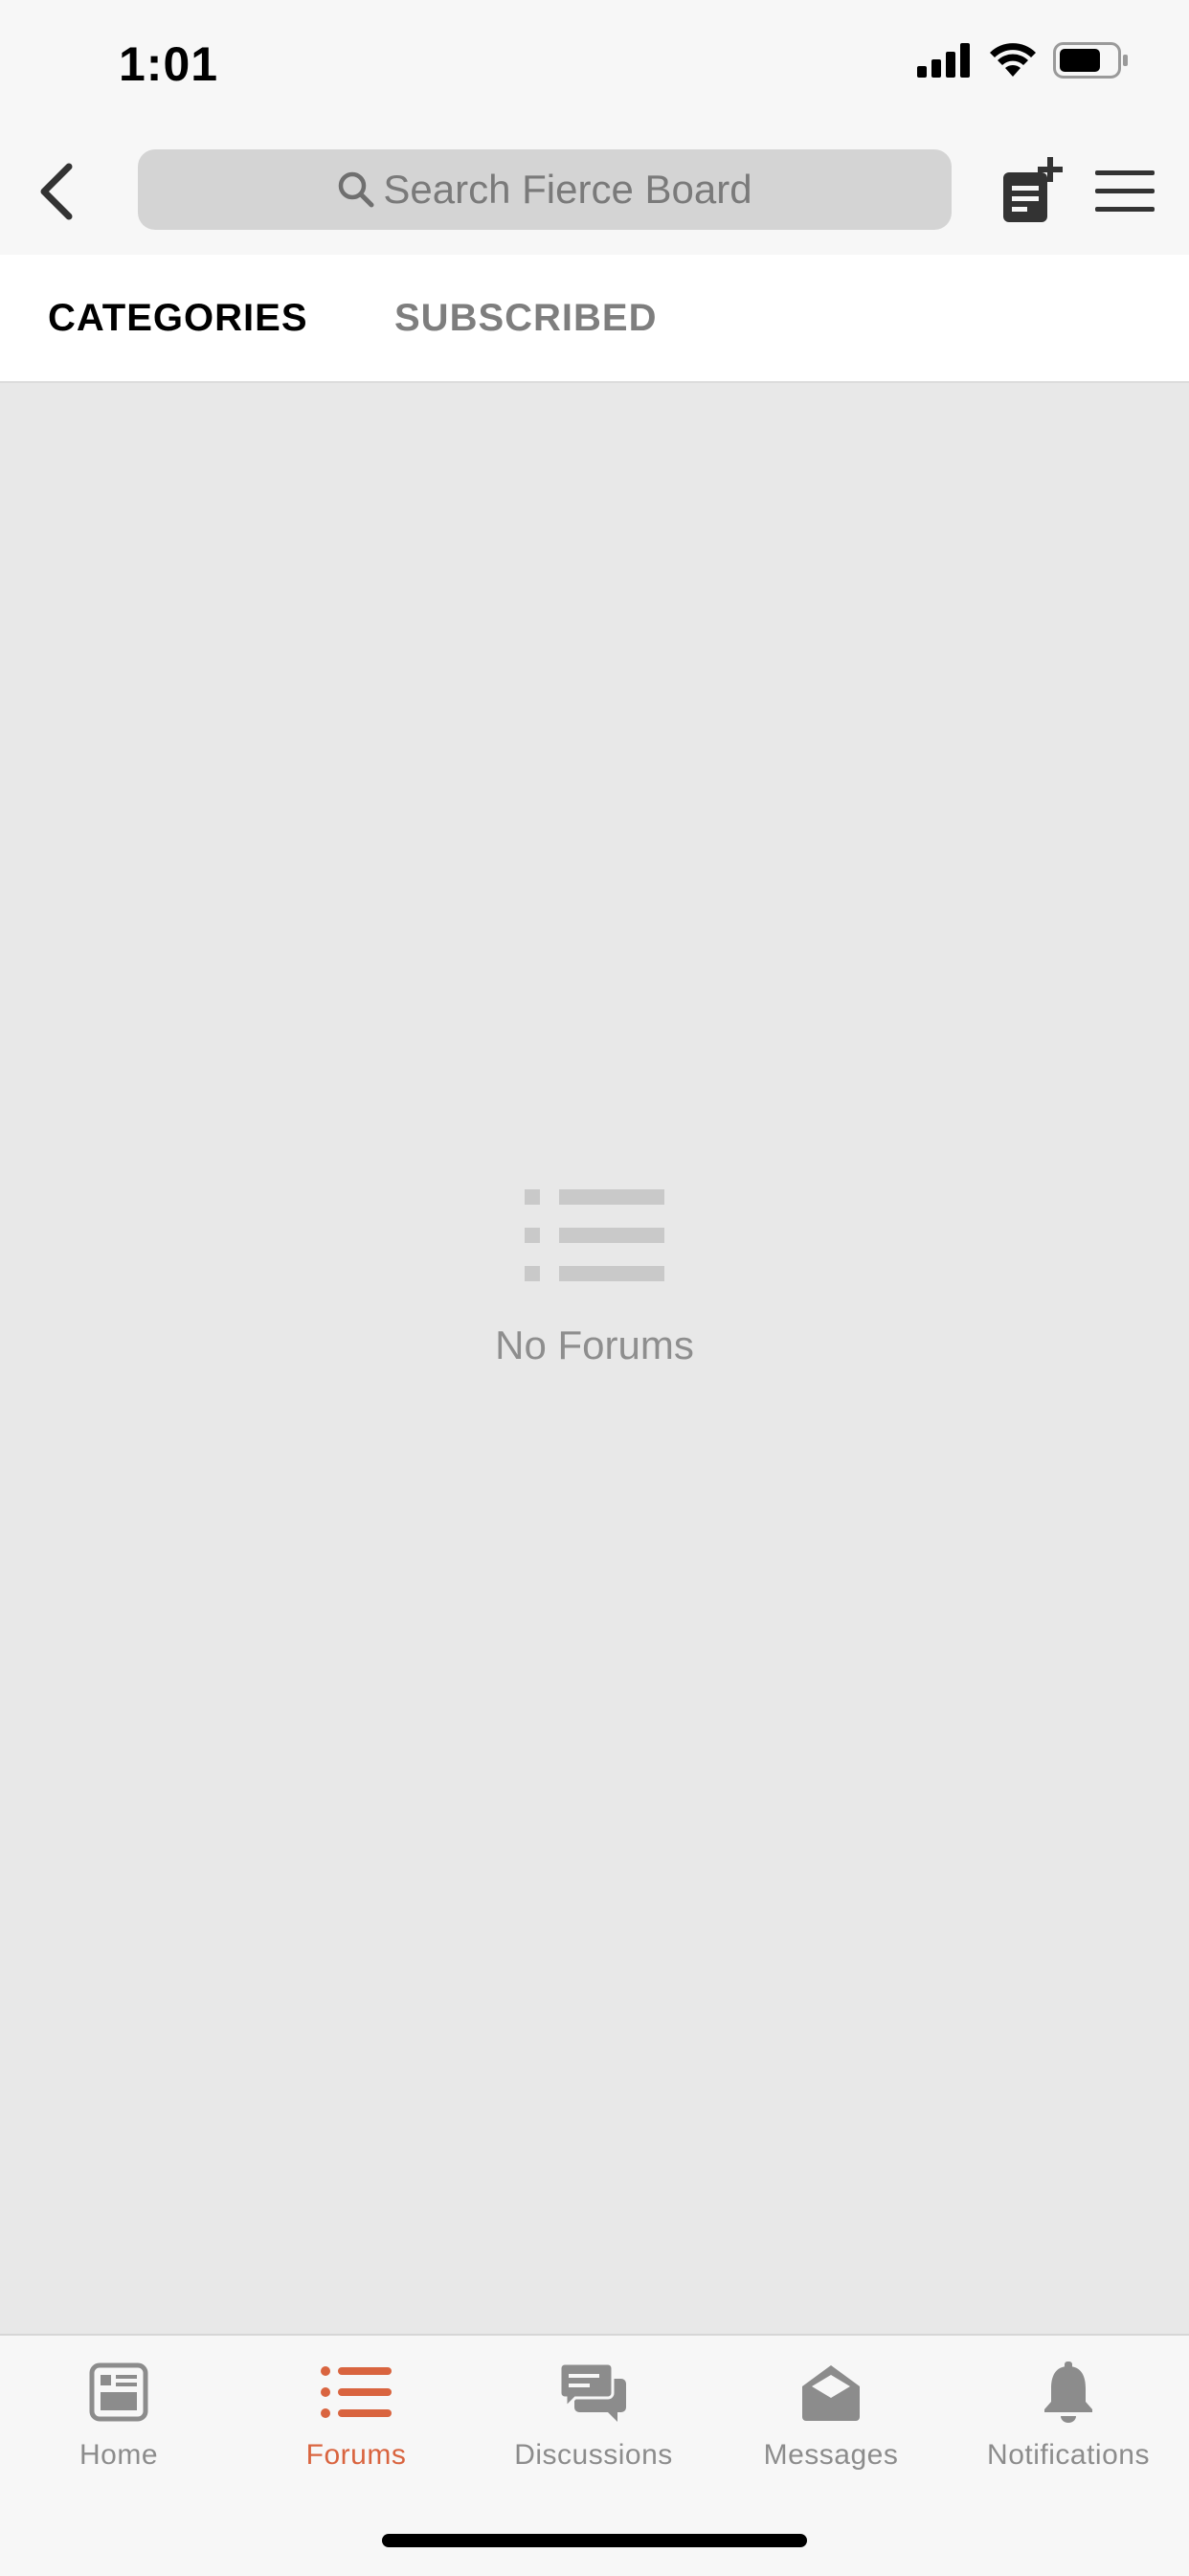  What do you see at coordinates (594, 1344) in the screenshot?
I see `empty-state-message: No Forums` at bounding box center [594, 1344].